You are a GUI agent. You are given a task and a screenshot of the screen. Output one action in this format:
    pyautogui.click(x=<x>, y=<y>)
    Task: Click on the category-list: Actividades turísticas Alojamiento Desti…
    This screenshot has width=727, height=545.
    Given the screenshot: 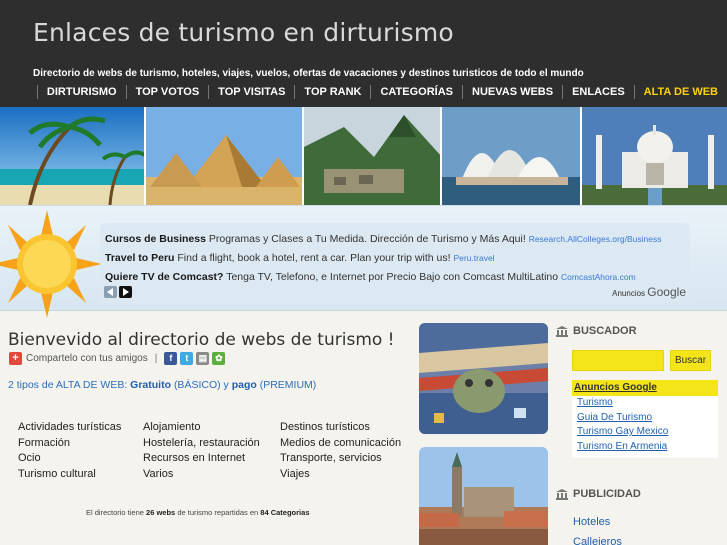 What is the action you would take?
    pyautogui.click(x=219, y=450)
    